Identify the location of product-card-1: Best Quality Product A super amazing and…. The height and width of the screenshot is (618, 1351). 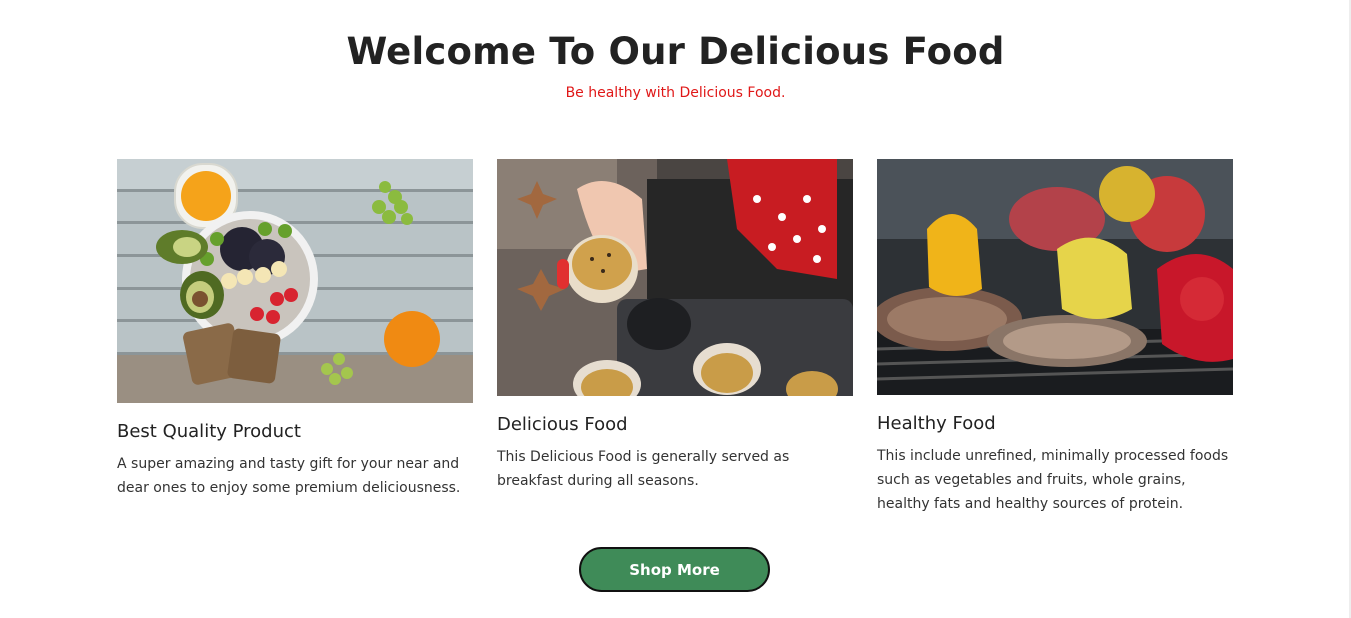
(295, 329).